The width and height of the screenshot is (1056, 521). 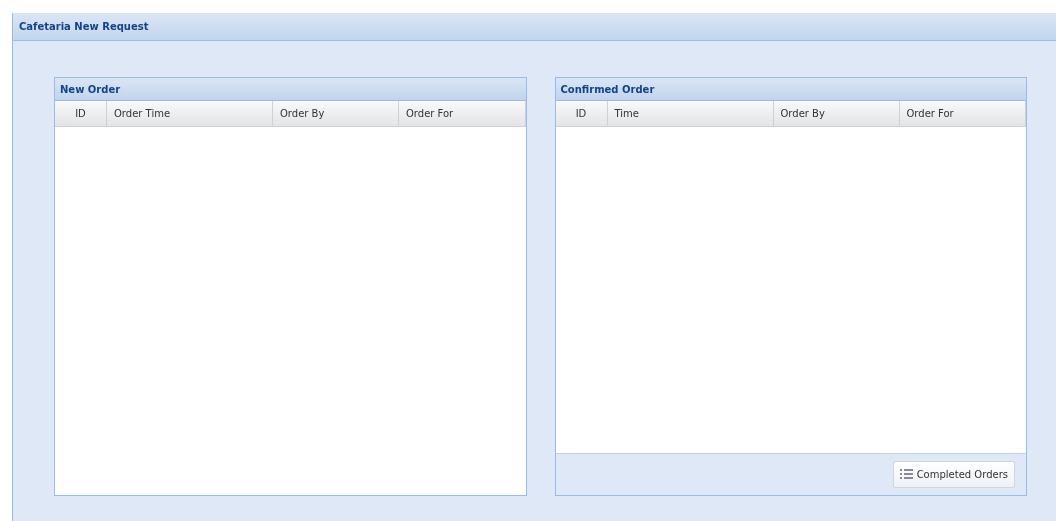 I want to click on window-title: Cafetaria New Request, so click(x=84, y=26).